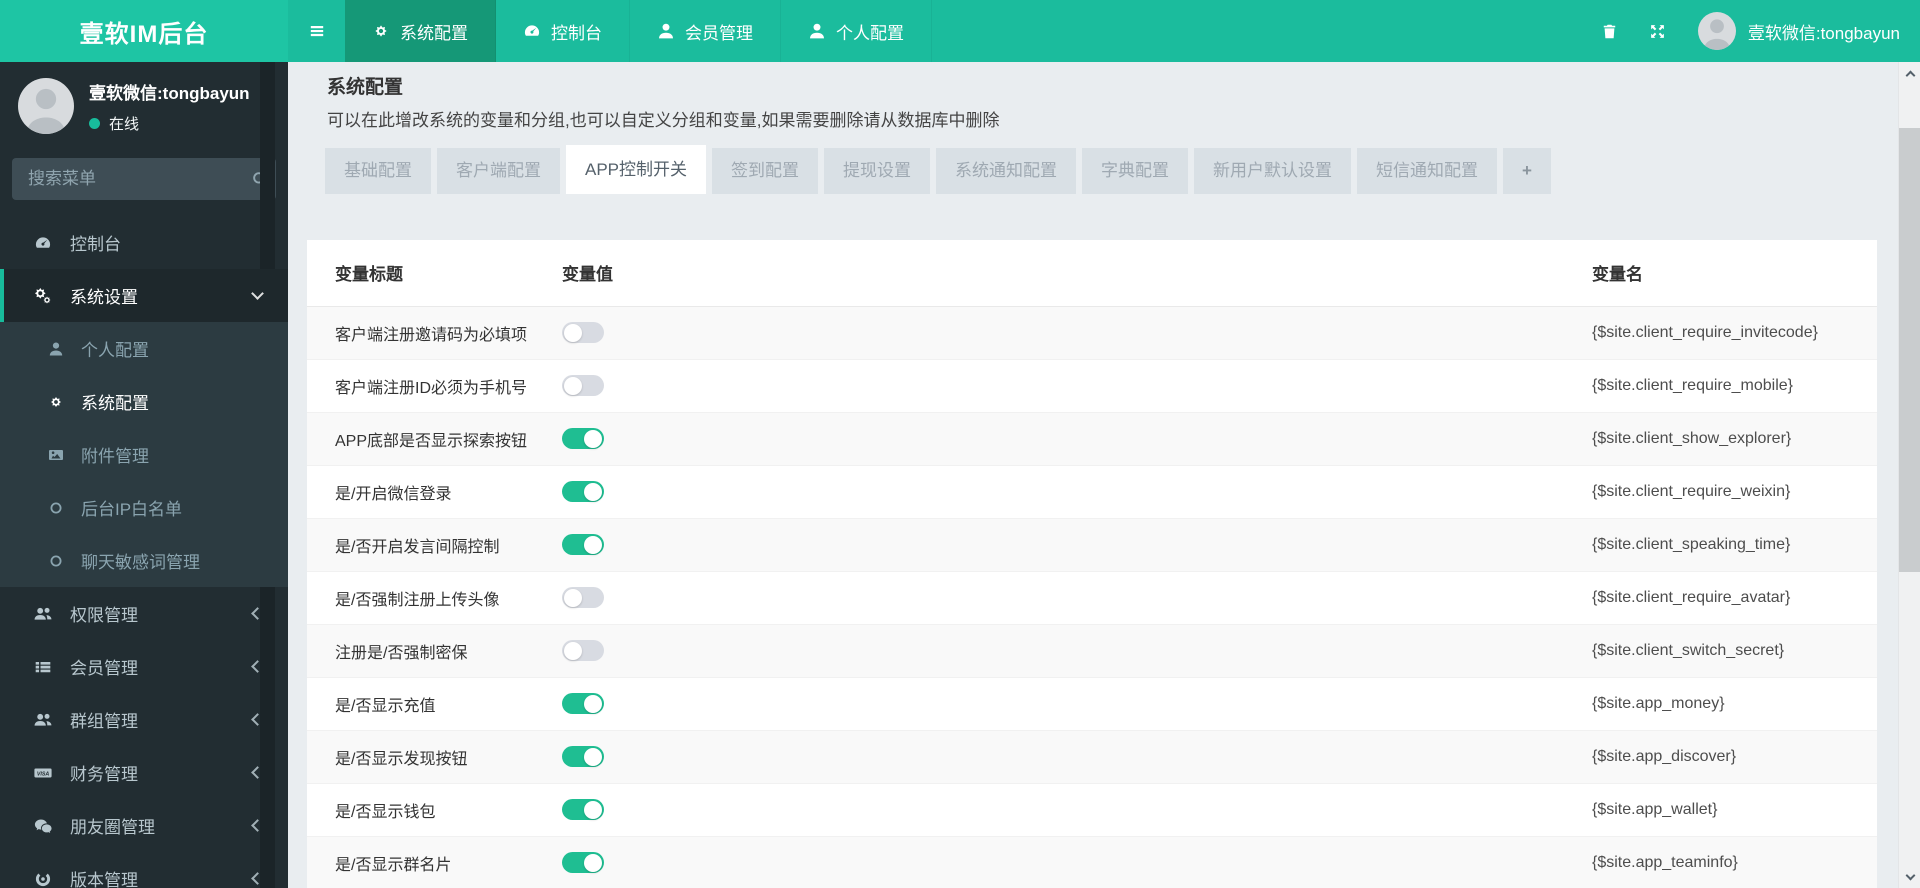 The height and width of the screenshot is (888, 1920). I want to click on user-icon, so click(666, 31).